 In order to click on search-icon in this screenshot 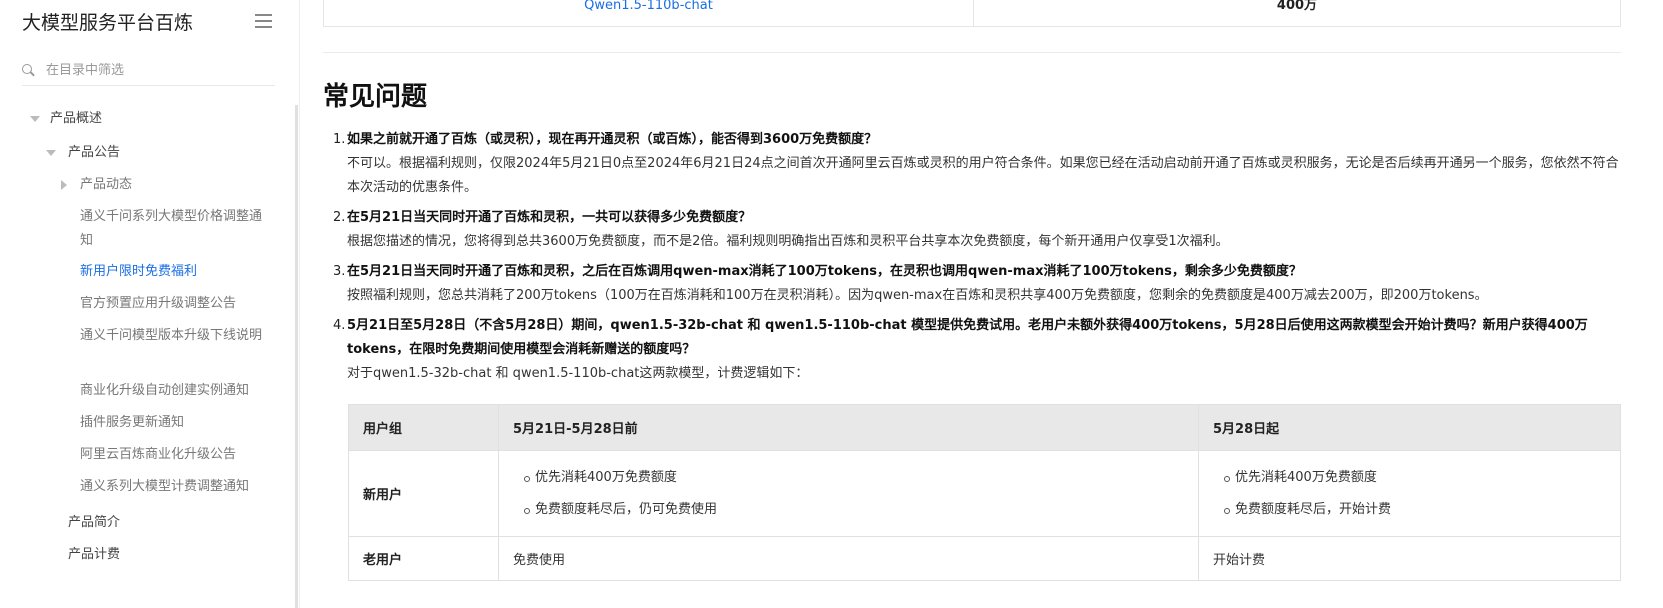, I will do `click(29, 70)`.